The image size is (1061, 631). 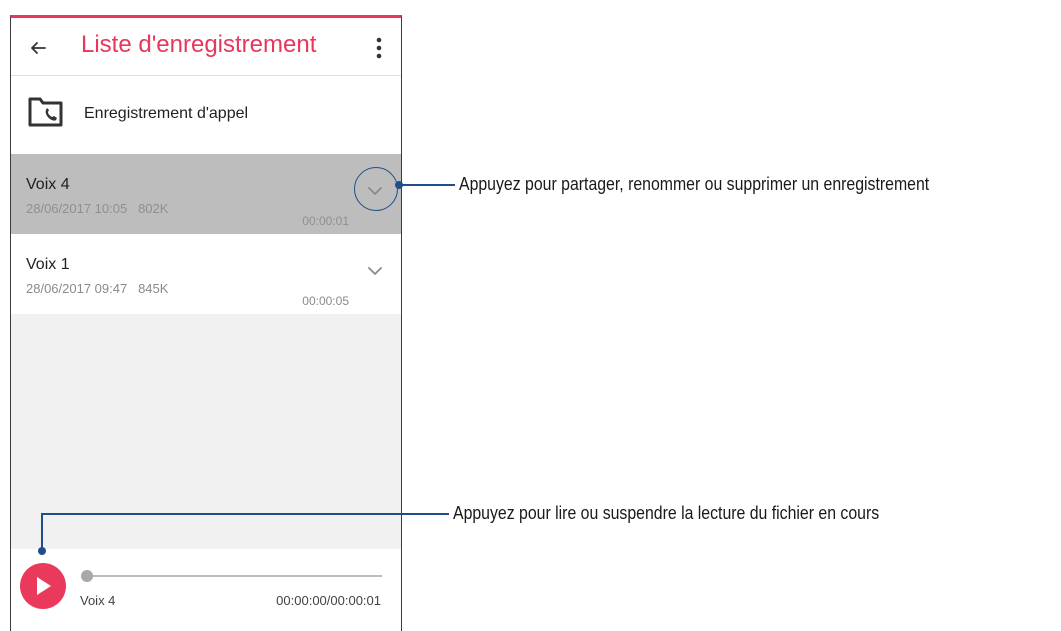 What do you see at coordinates (206, 274) in the screenshot?
I see `recording-item-voix-1: Voix 1 28/06/2017 09:47 845K 00:00:05` at bounding box center [206, 274].